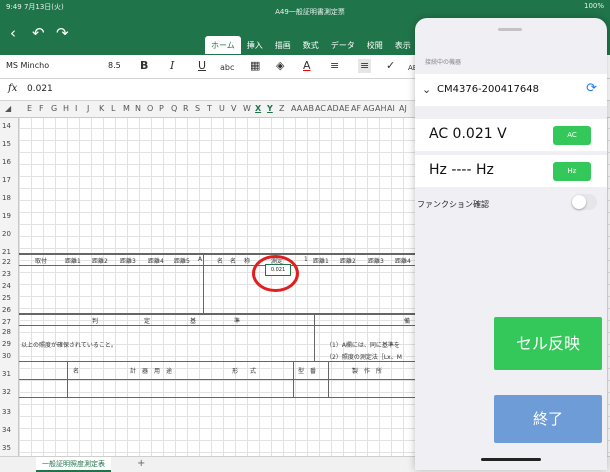 The image size is (610, 472). I want to click on function-icon: fx, so click(12, 88).